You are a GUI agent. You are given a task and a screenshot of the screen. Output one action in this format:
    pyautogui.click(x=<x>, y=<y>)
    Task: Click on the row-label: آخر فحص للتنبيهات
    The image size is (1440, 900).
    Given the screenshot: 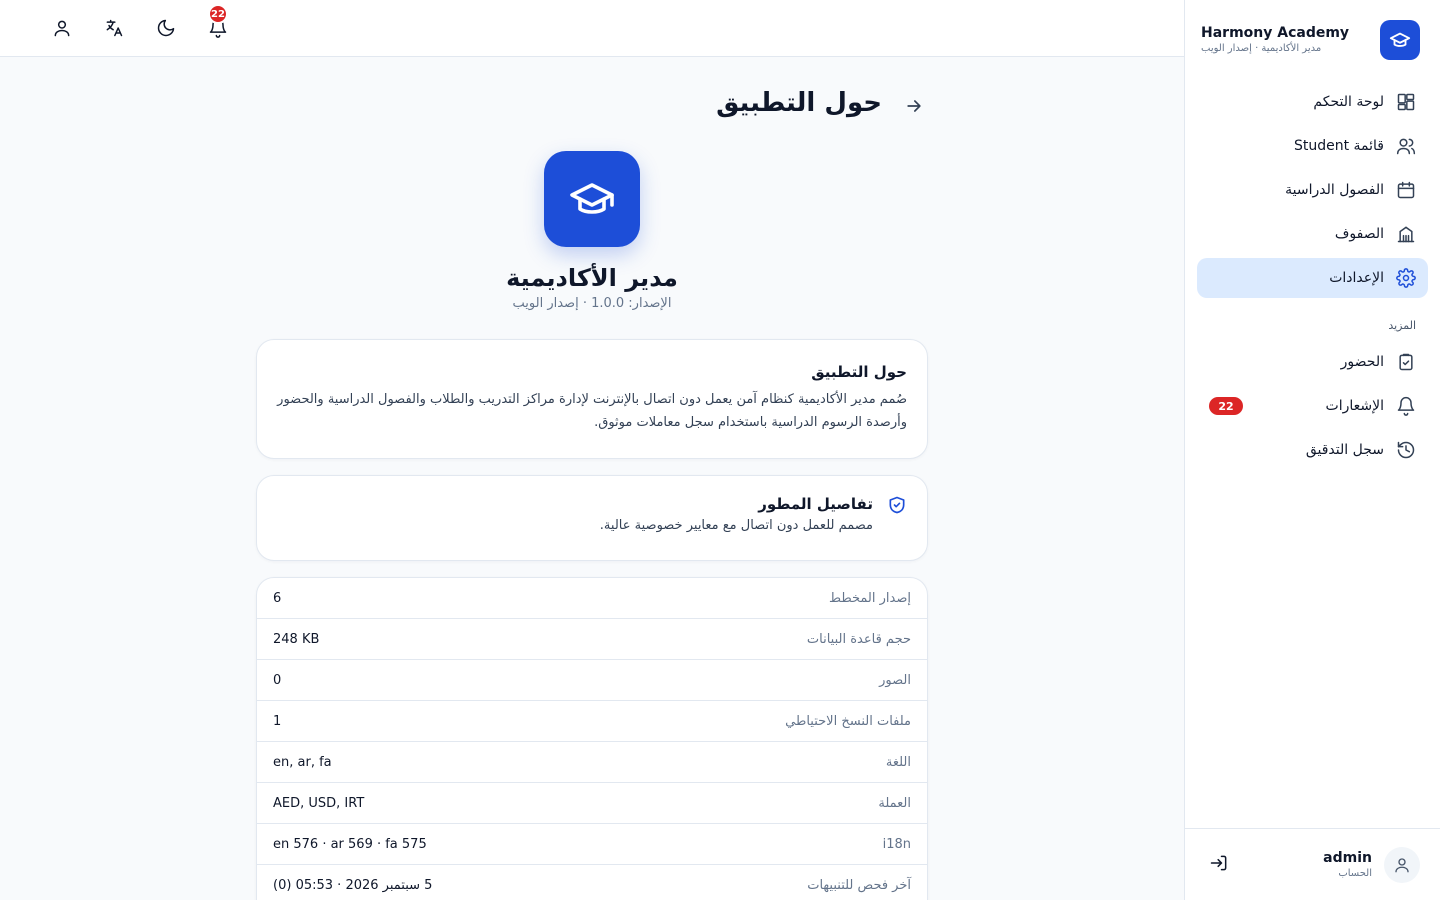 What is the action you would take?
    pyautogui.click(x=859, y=885)
    